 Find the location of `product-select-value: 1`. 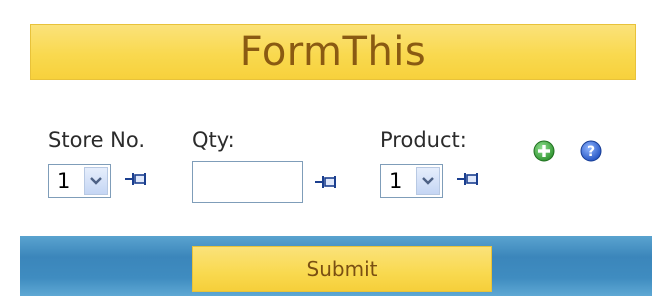

product-select-value: 1 is located at coordinates (396, 181).